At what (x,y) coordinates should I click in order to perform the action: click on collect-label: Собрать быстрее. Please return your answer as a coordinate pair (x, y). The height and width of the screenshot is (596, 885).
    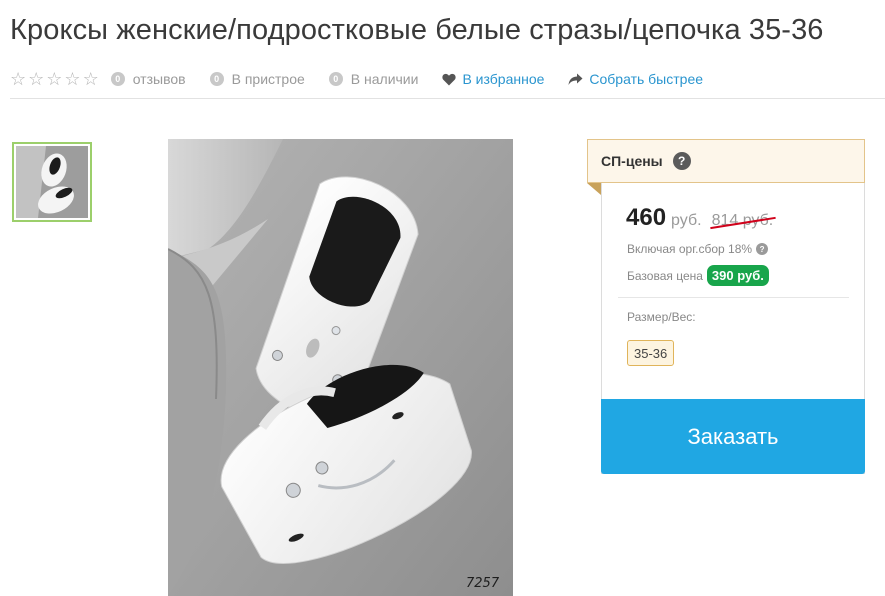
    Looking at the image, I should click on (646, 79).